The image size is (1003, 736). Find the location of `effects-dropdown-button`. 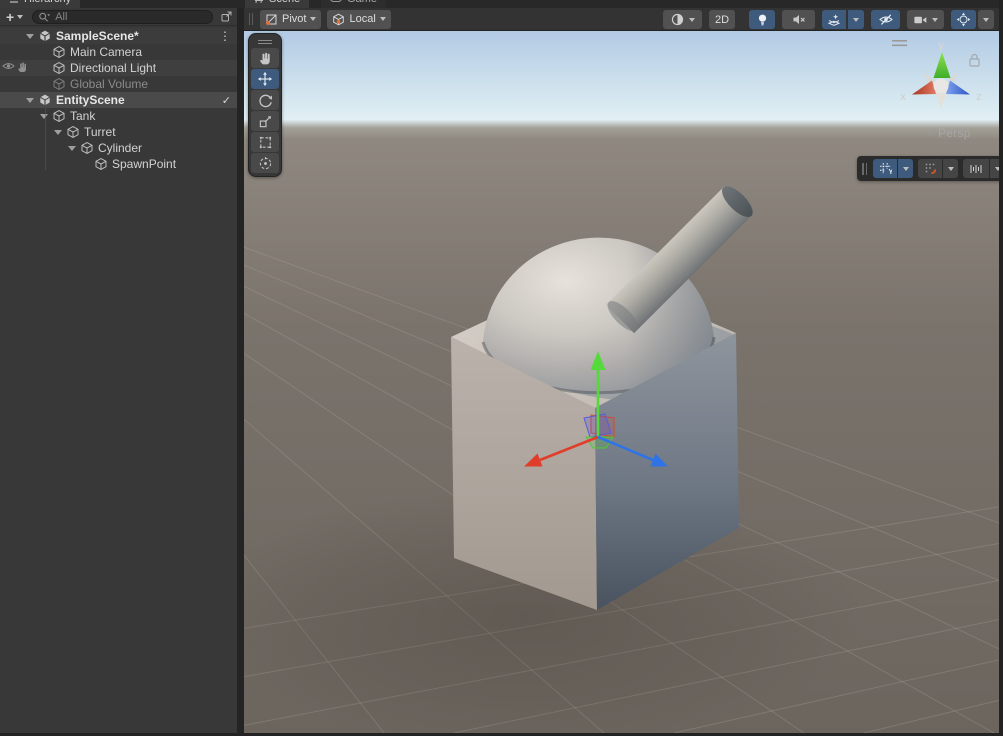

effects-dropdown-button is located at coordinates (856, 19).